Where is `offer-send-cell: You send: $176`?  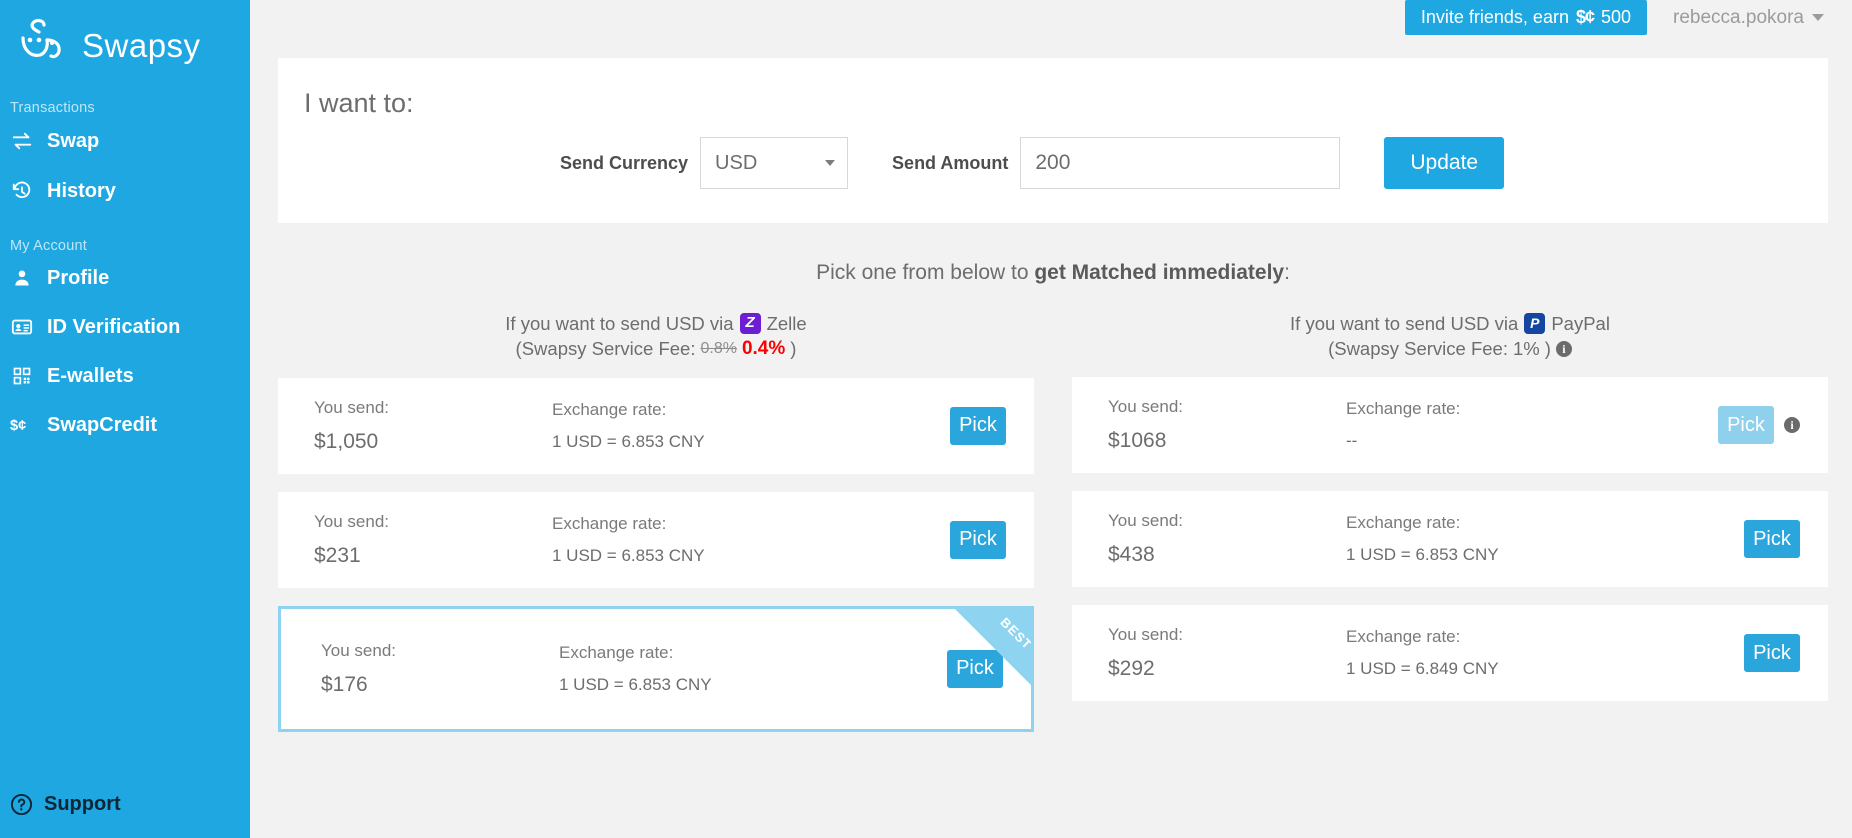
offer-send-cell: You send: $176 is located at coordinates (440, 669).